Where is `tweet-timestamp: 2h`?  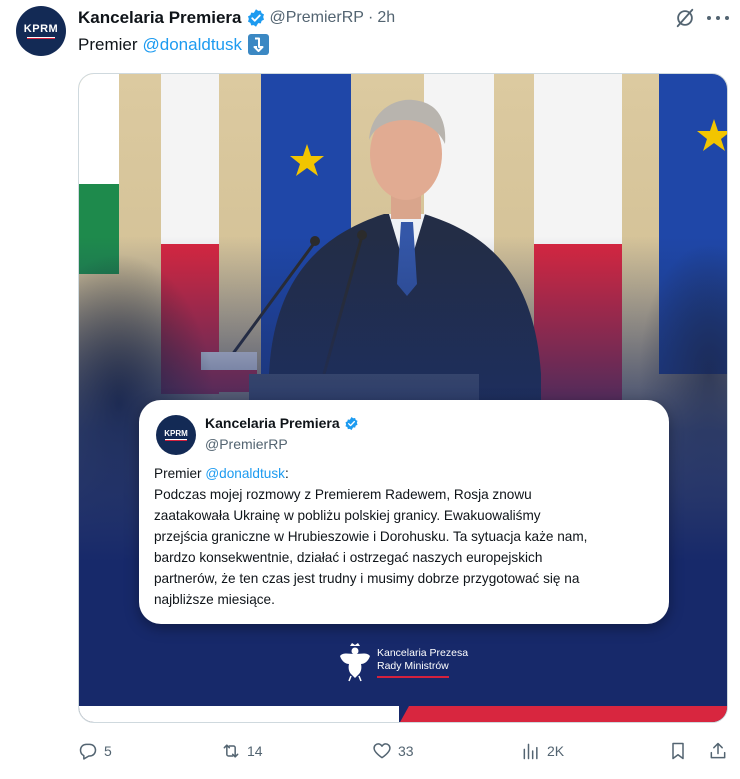
tweet-timestamp: 2h is located at coordinates (386, 18).